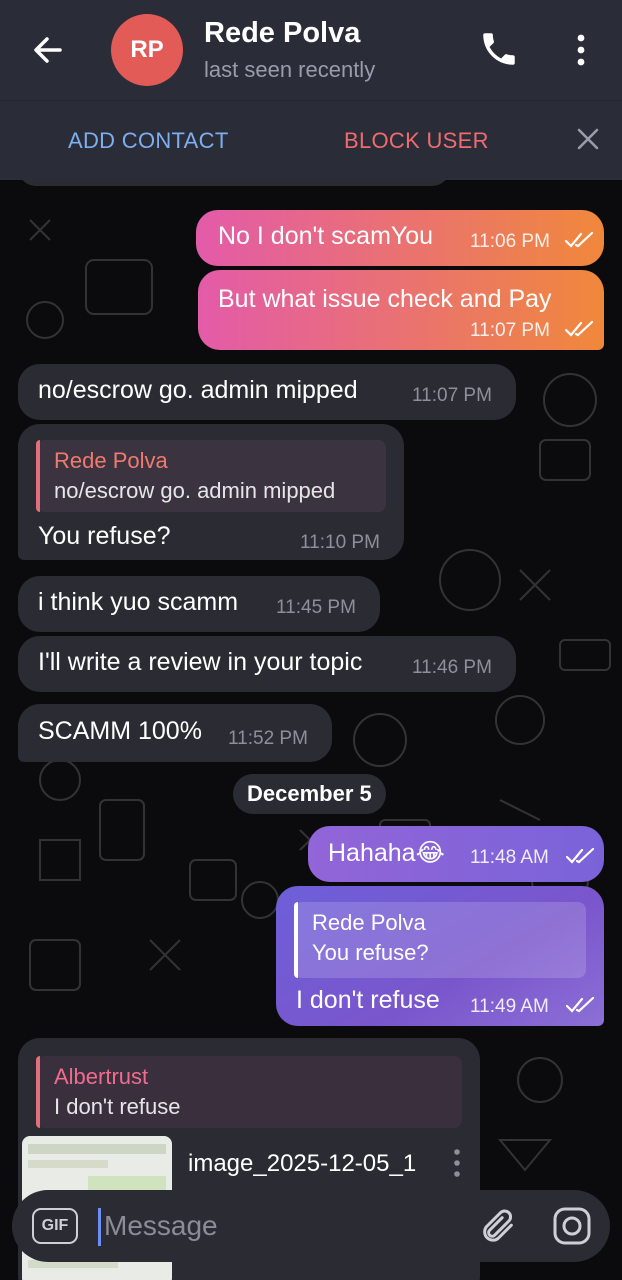 The height and width of the screenshot is (1280, 622). Describe the element at coordinates (588, 139) in the screenshot. I see `close-icon` at that location.